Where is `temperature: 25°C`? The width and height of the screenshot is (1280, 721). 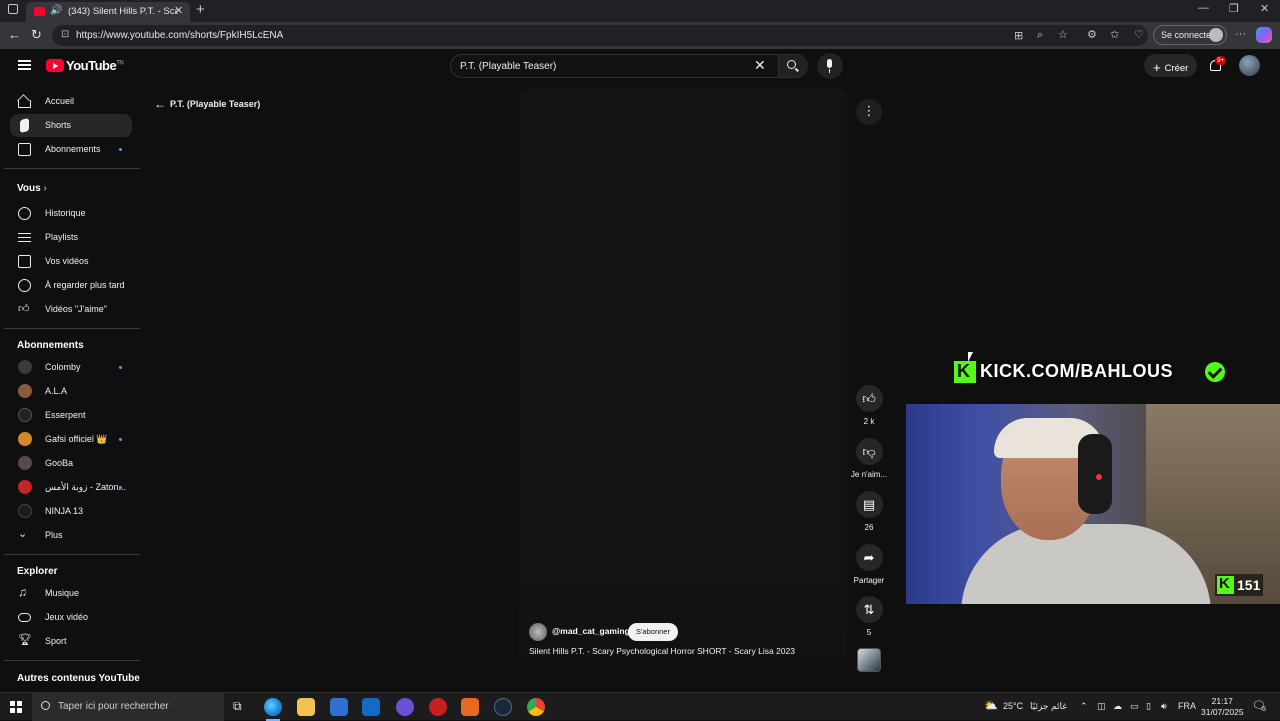 temperature: 25°C is located at coordinates (1013, 706).